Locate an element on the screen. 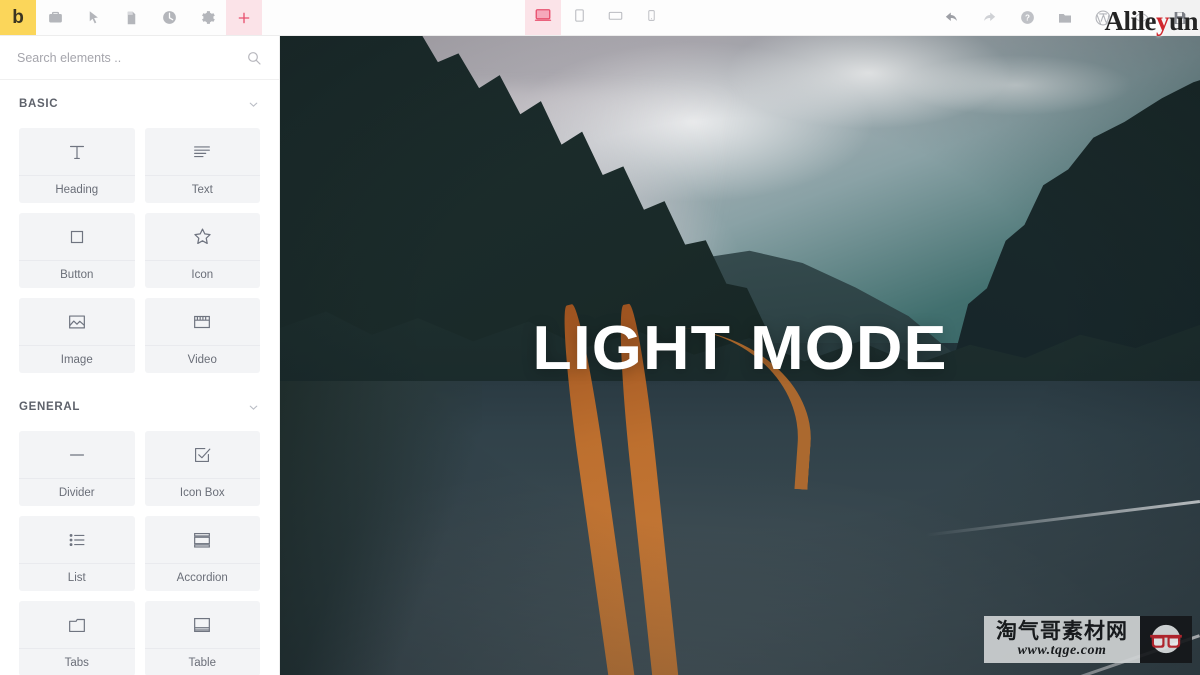  table-icon is located at coordinates (203, 624).